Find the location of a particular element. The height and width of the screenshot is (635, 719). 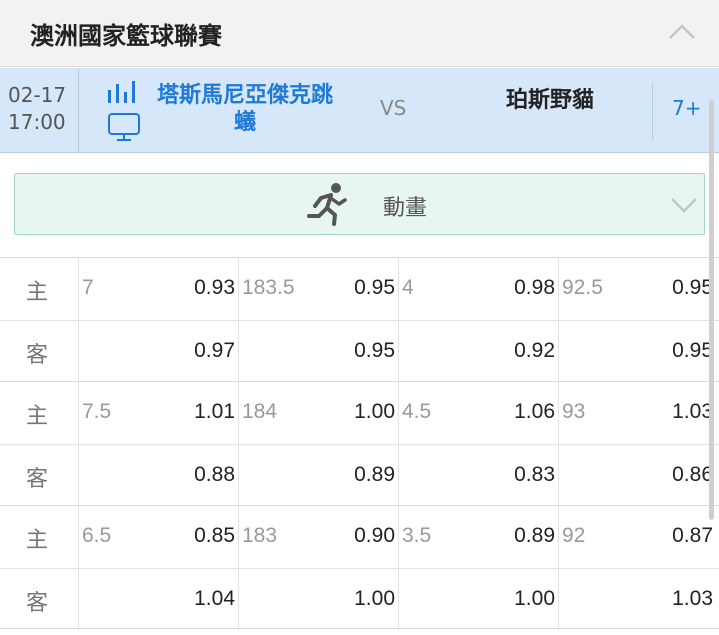

odds-cell: 0.88 is located at coordinates (214, 475).